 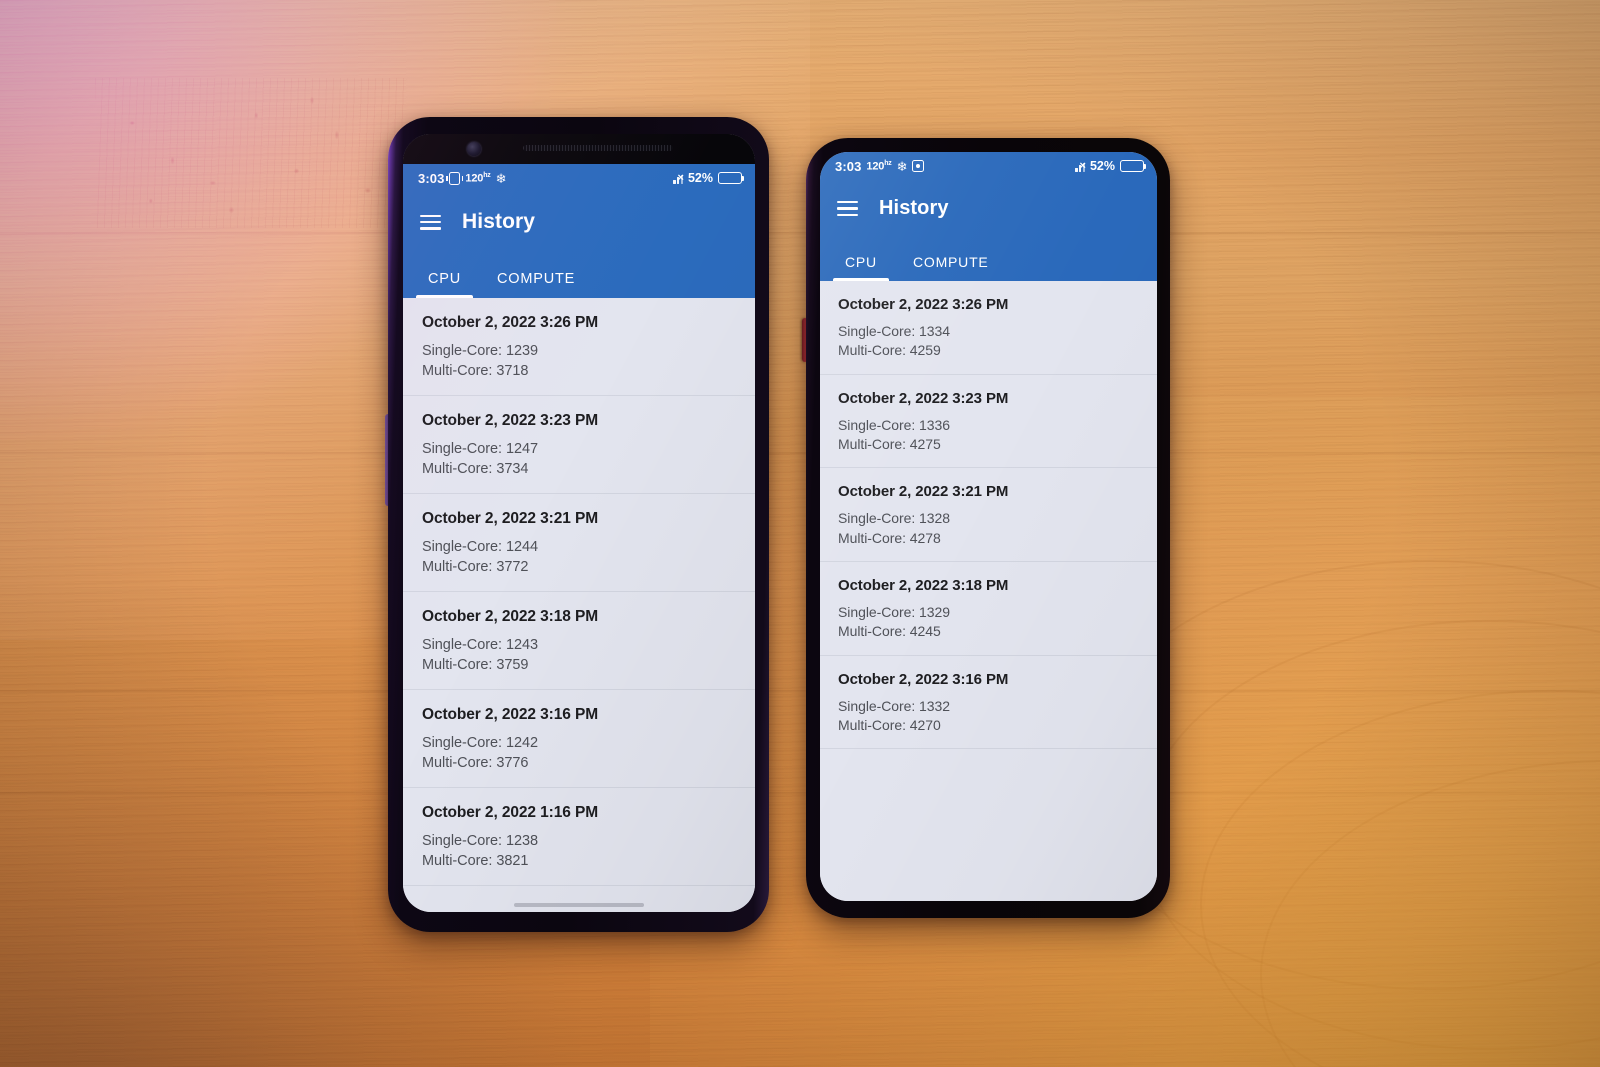 I want to click on phone-right-app-bar: History, so click(x=988, y=208).